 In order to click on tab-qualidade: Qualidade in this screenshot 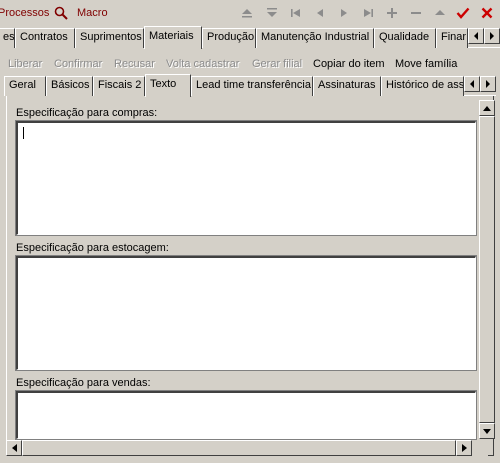, I will do `click(405, 38)`.